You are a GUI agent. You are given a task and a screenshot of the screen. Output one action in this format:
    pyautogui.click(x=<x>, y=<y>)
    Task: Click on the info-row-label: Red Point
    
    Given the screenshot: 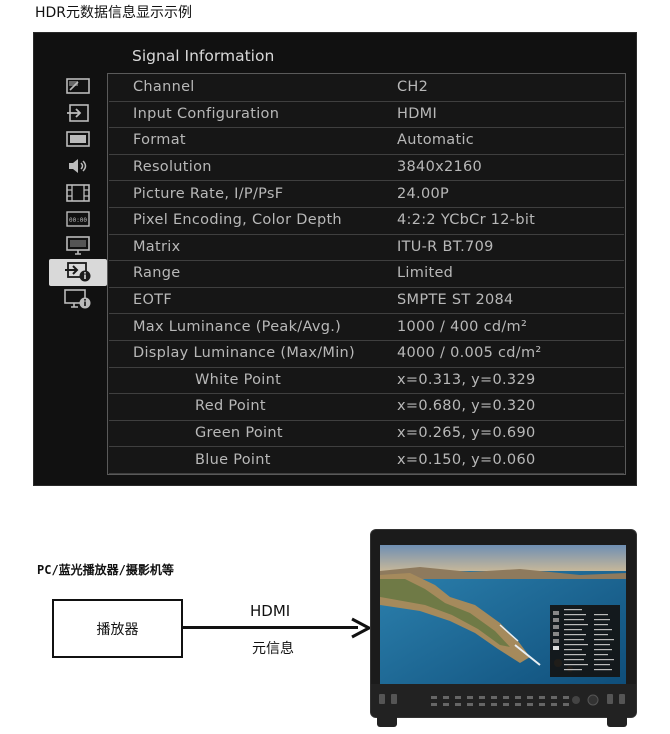 What is the action you would take?
    pyautogui.click(x=230, y=406)
    